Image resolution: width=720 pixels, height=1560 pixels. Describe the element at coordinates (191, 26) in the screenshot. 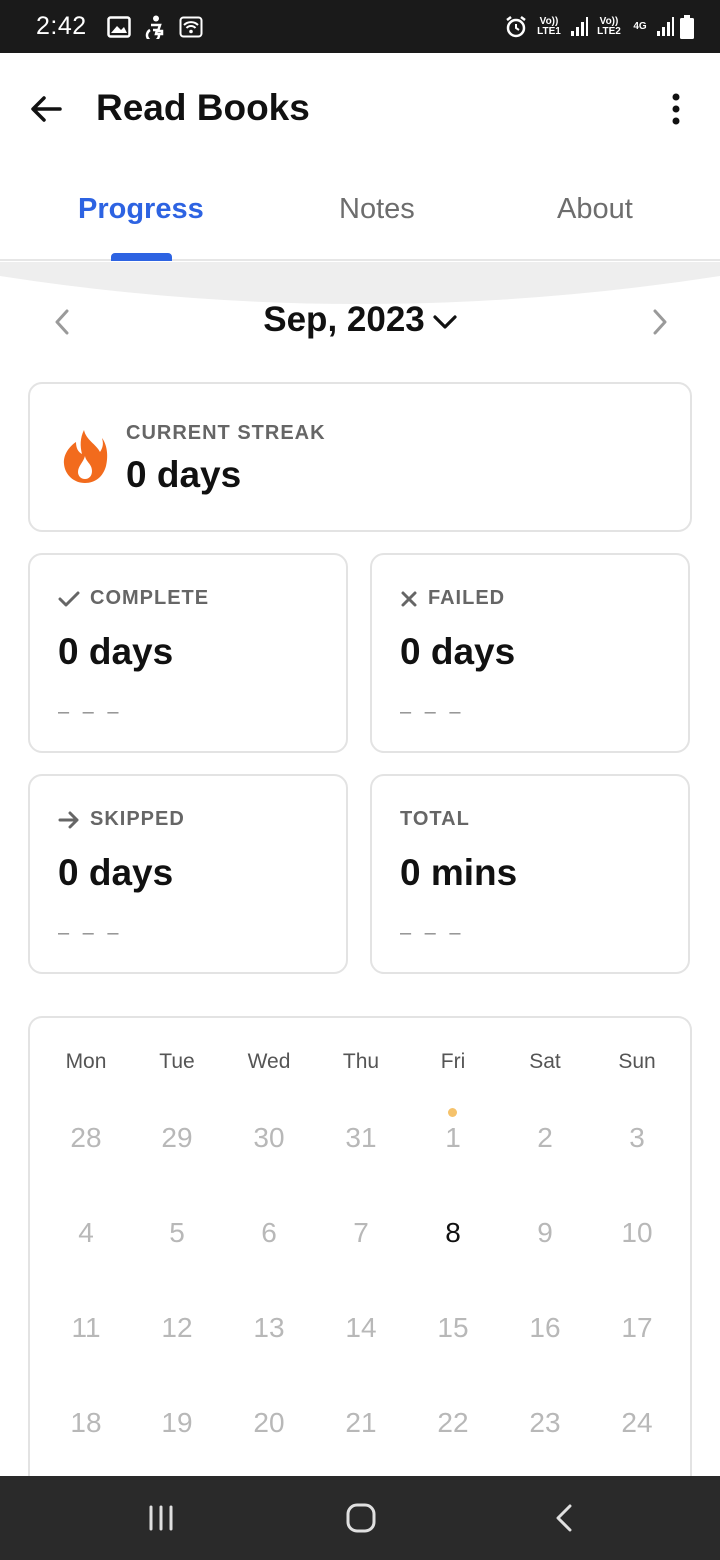

I see `wifi-icon` at that location.